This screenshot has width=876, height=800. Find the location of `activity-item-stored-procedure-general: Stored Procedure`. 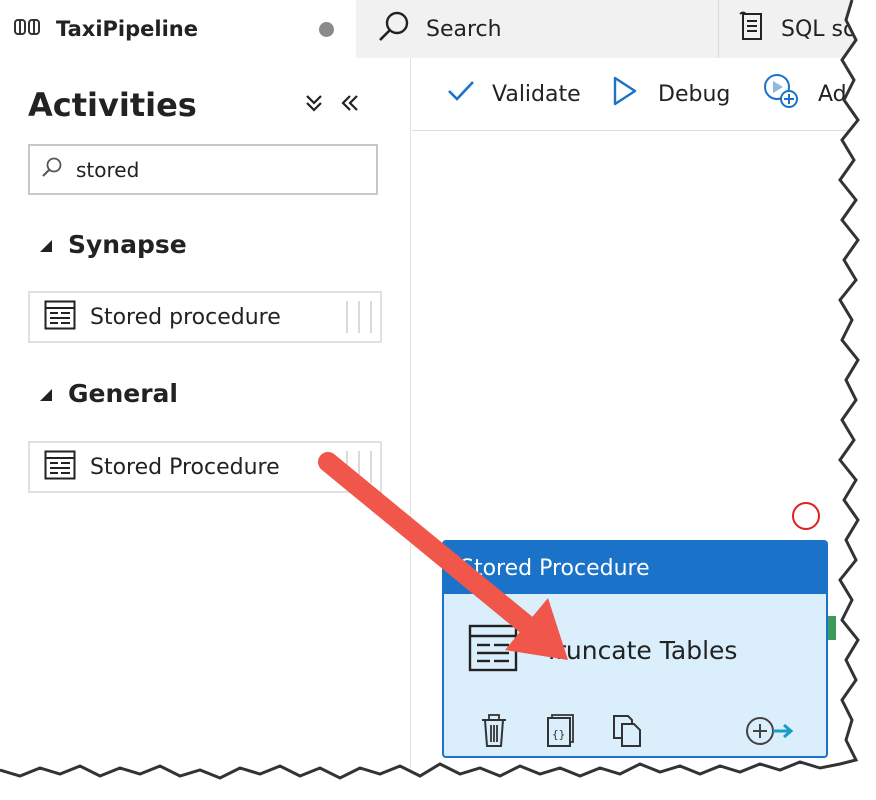

activity-item-stored-procedure-general: Stored Procedure is located at coordinates (205, 467).